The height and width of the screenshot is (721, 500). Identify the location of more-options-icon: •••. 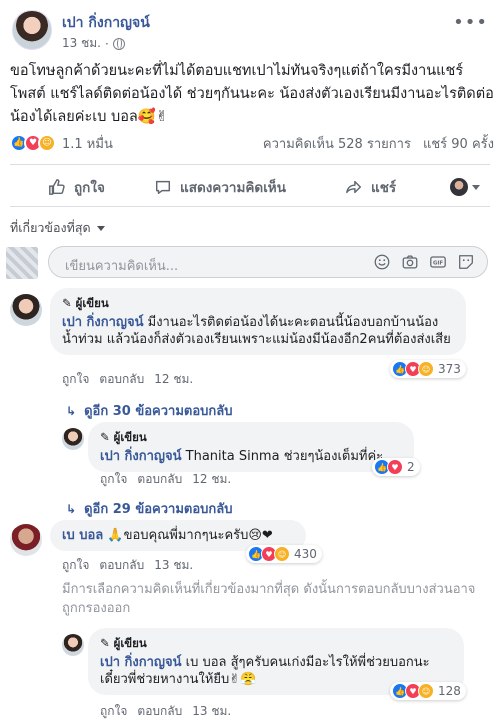
(470, 22).